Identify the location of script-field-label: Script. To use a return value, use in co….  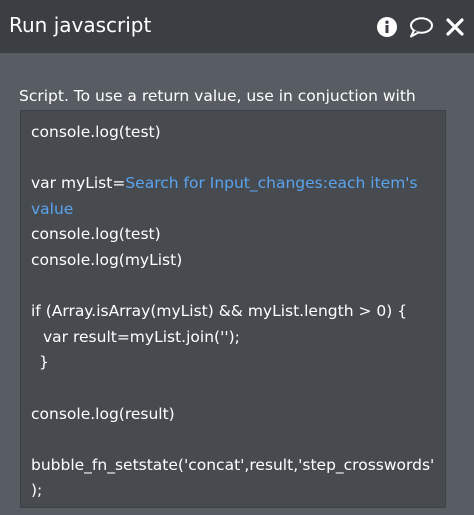
(217, 96).